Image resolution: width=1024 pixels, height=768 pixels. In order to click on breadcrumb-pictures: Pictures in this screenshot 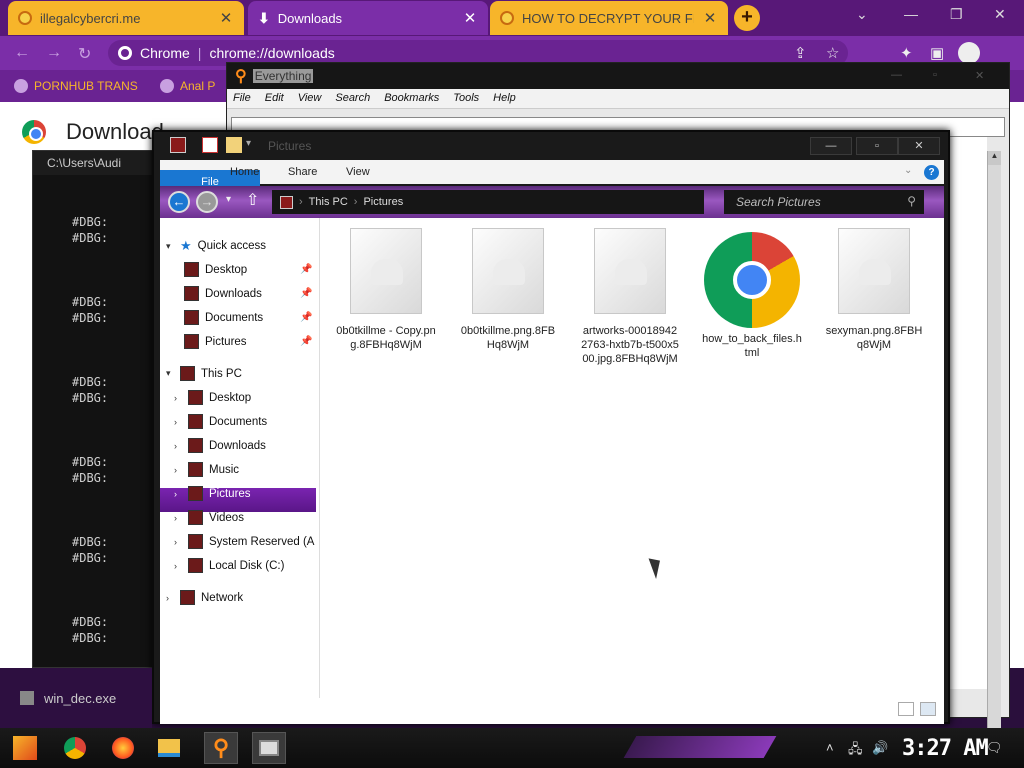, I will do `click(383, 202)`.